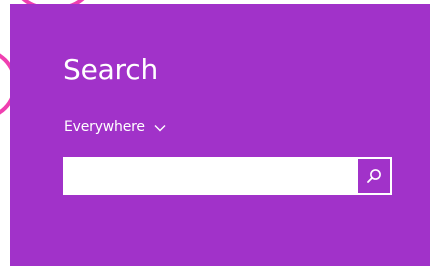 The image size is (433, 266). Describe the element at coordinates (160, 128) in the screenshot. I see `chevron-down-icon` at that location.